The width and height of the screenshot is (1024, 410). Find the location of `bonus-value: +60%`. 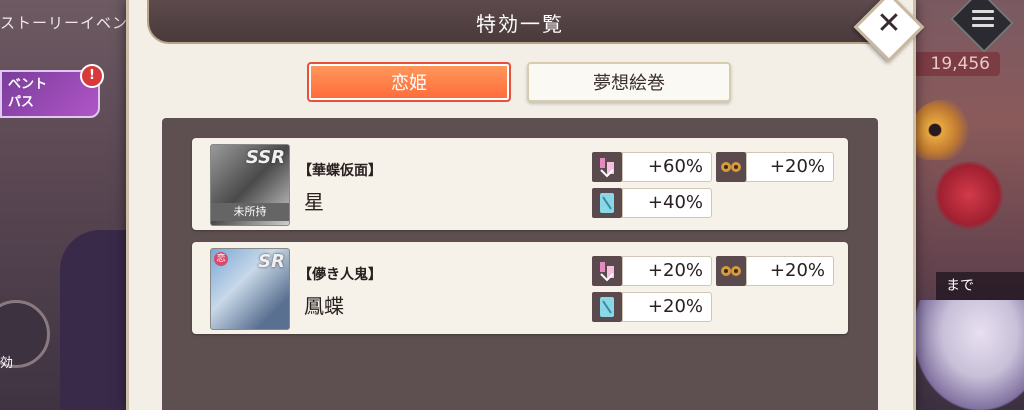

bonus-value: +60% is located at coordinates (667, 167).